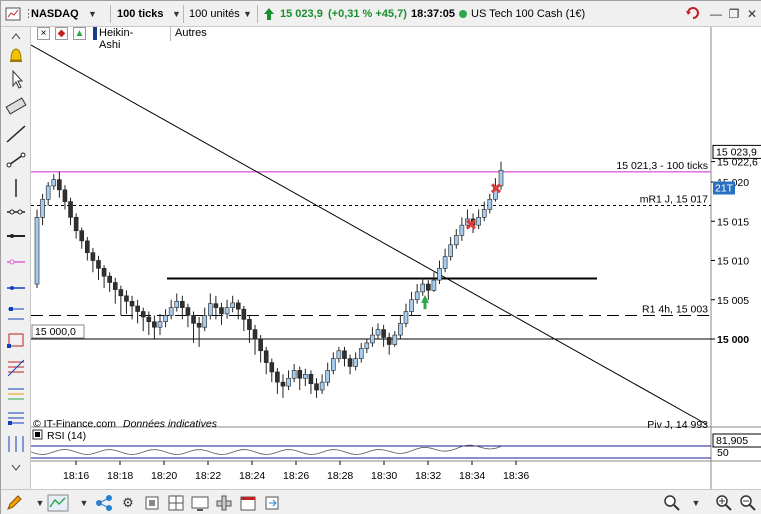 This screenshot has height=514, width=761. What do you see at coordinates (16, 106) in the screenshot?
I see `ruler-icon` at bounding box center [16, 106].